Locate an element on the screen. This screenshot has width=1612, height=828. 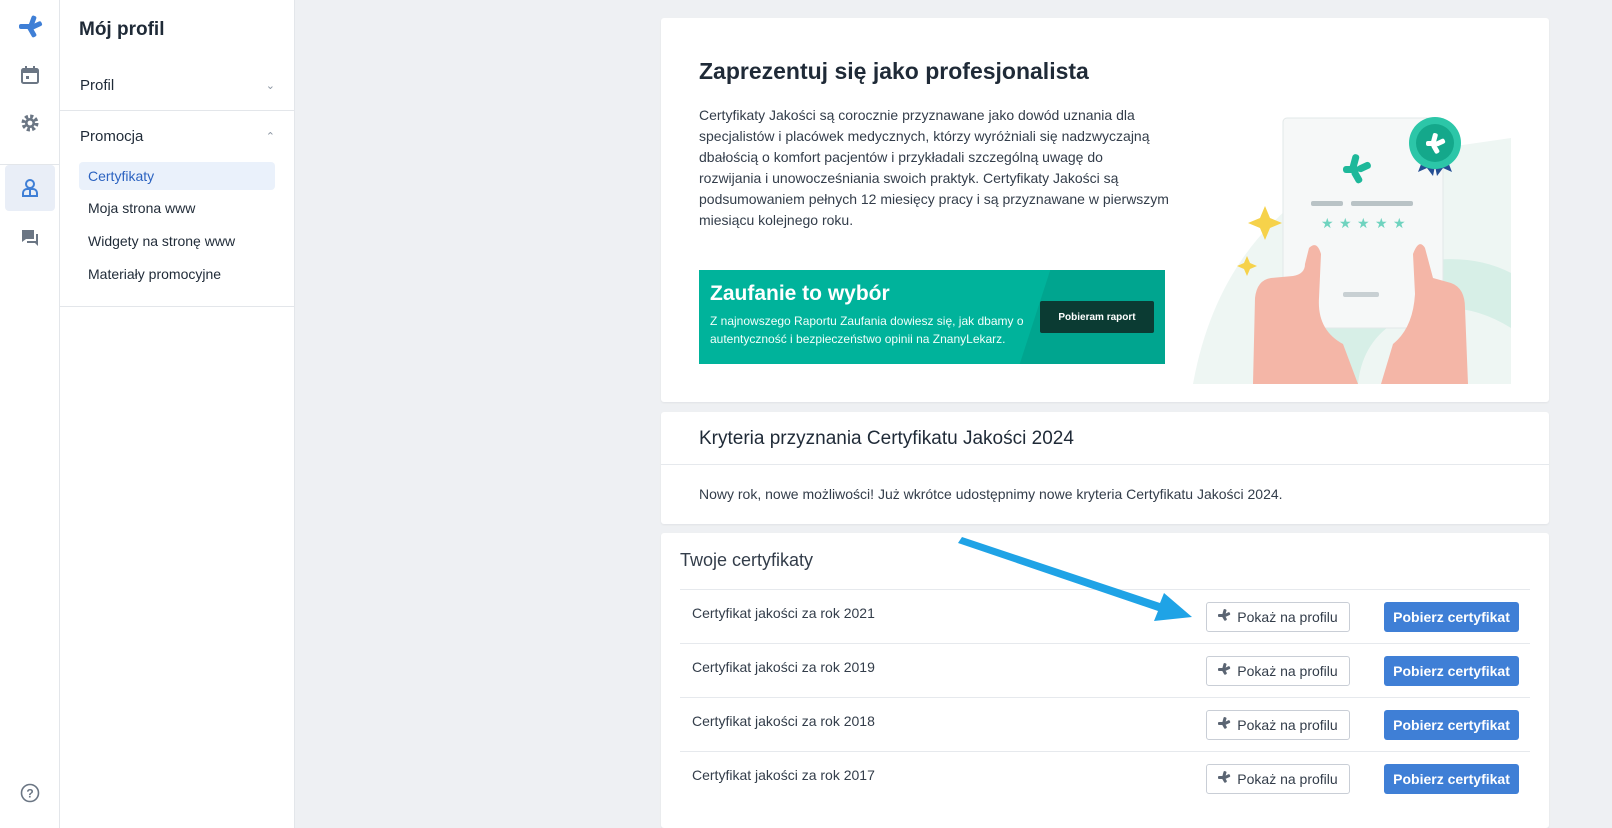
banner-title: Zaufanie to wybór is located at coordinates (800, 293).